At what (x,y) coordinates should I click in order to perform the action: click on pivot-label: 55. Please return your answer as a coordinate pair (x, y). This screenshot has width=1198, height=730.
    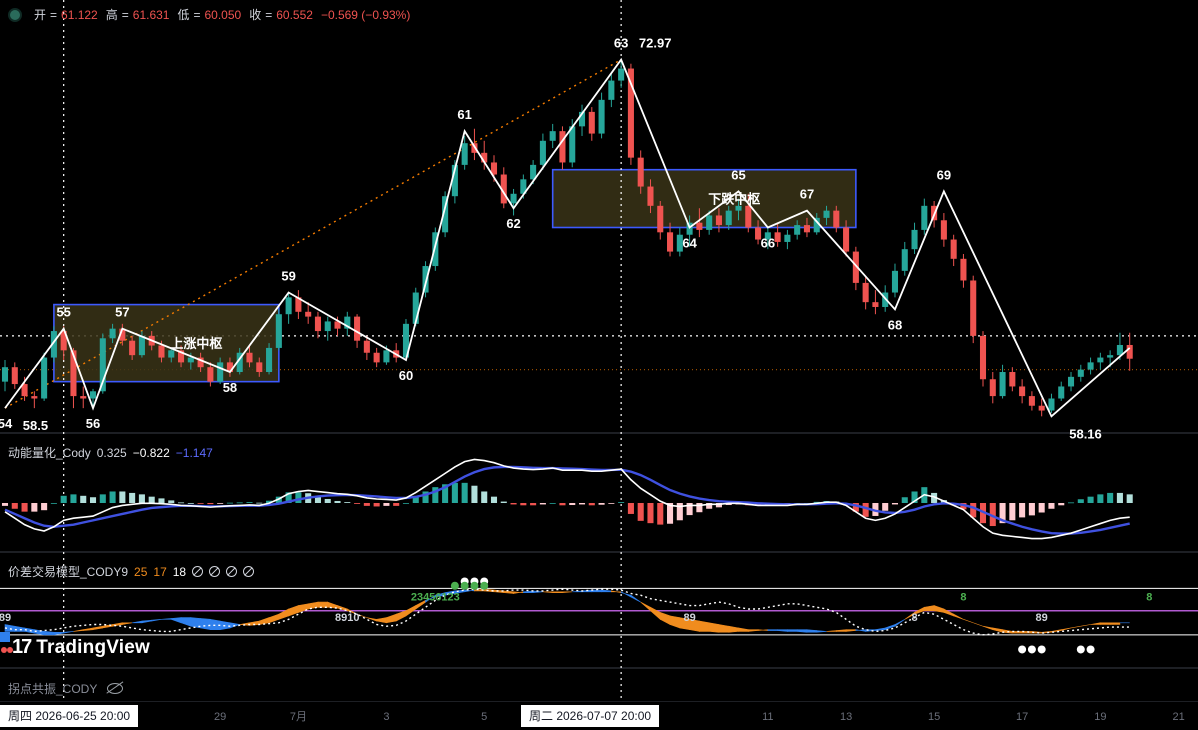
    Looking at the image, I should click on (63, 312).